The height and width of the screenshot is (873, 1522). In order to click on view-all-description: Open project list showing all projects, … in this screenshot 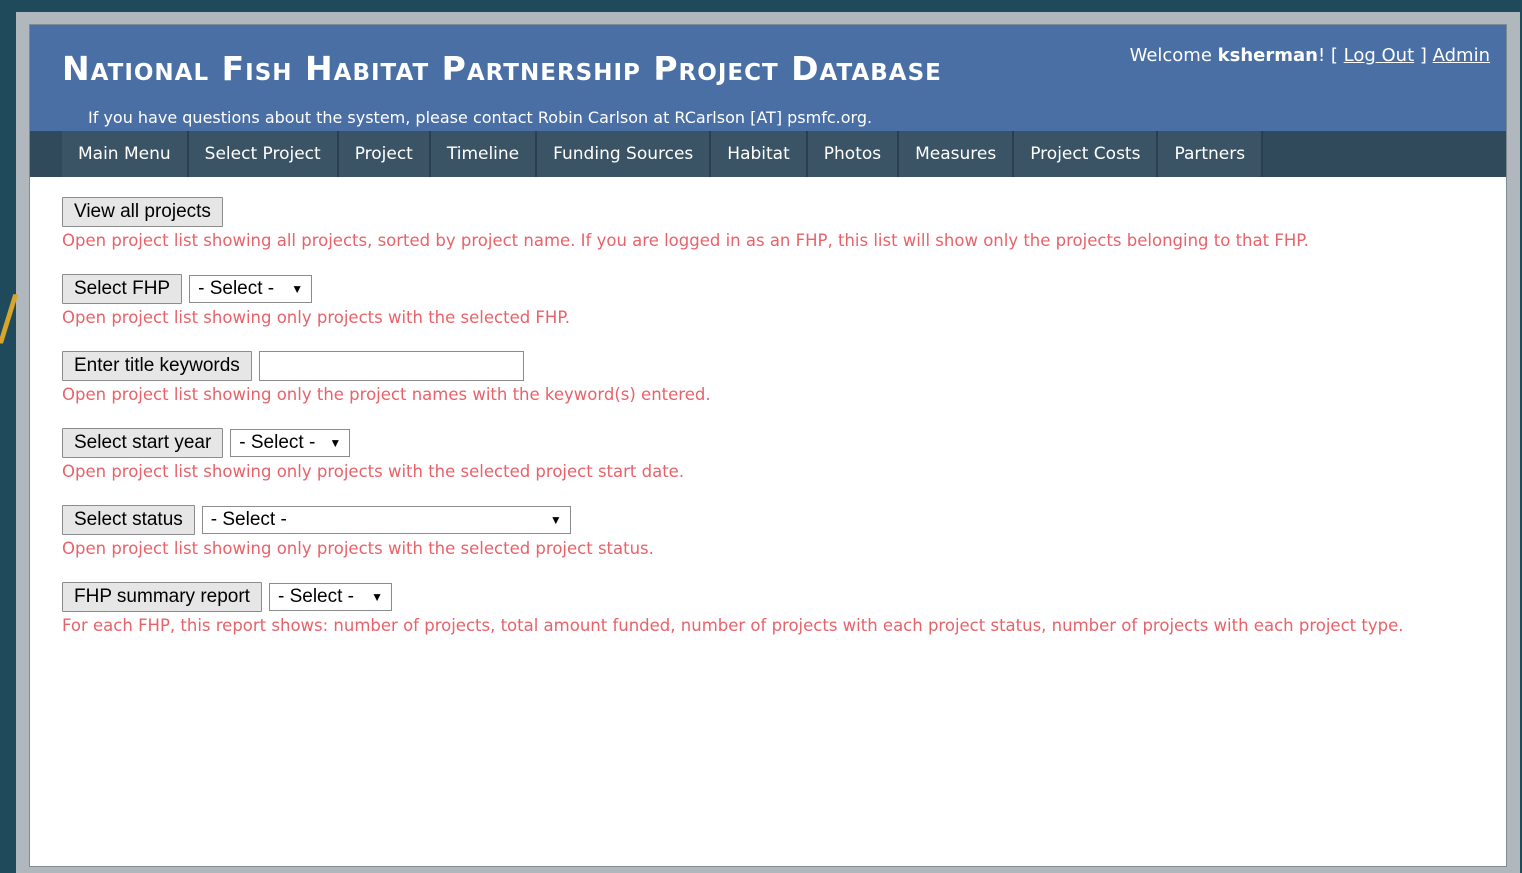, I will do `click(685, 240)`.